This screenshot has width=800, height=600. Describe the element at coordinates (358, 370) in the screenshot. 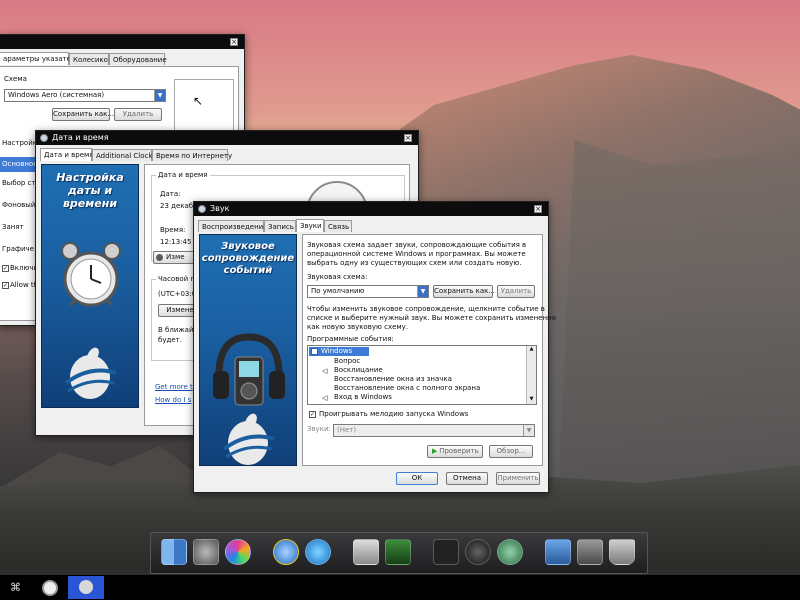

I see `event-item: Восклицание` at that location.